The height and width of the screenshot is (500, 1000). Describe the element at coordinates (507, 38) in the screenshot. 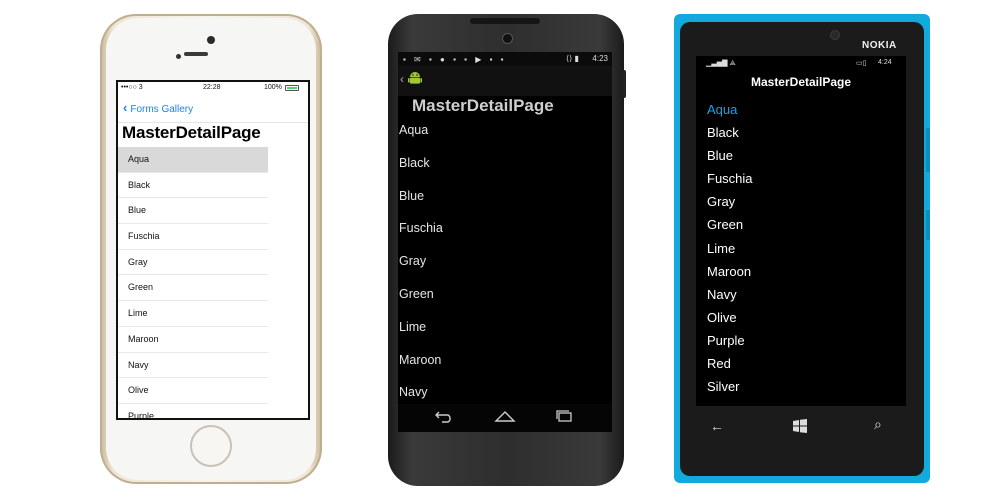

I see `android-front-camera` at that location.